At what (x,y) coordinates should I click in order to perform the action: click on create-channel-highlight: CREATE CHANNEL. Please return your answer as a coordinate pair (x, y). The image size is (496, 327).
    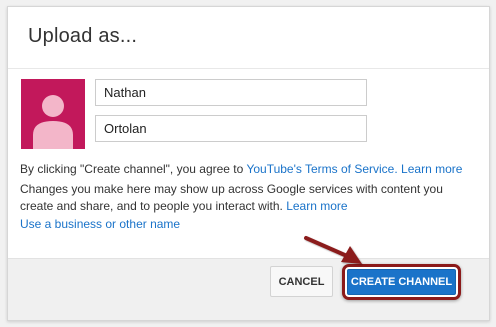
    Looking at the image, I should click on (401, 282).